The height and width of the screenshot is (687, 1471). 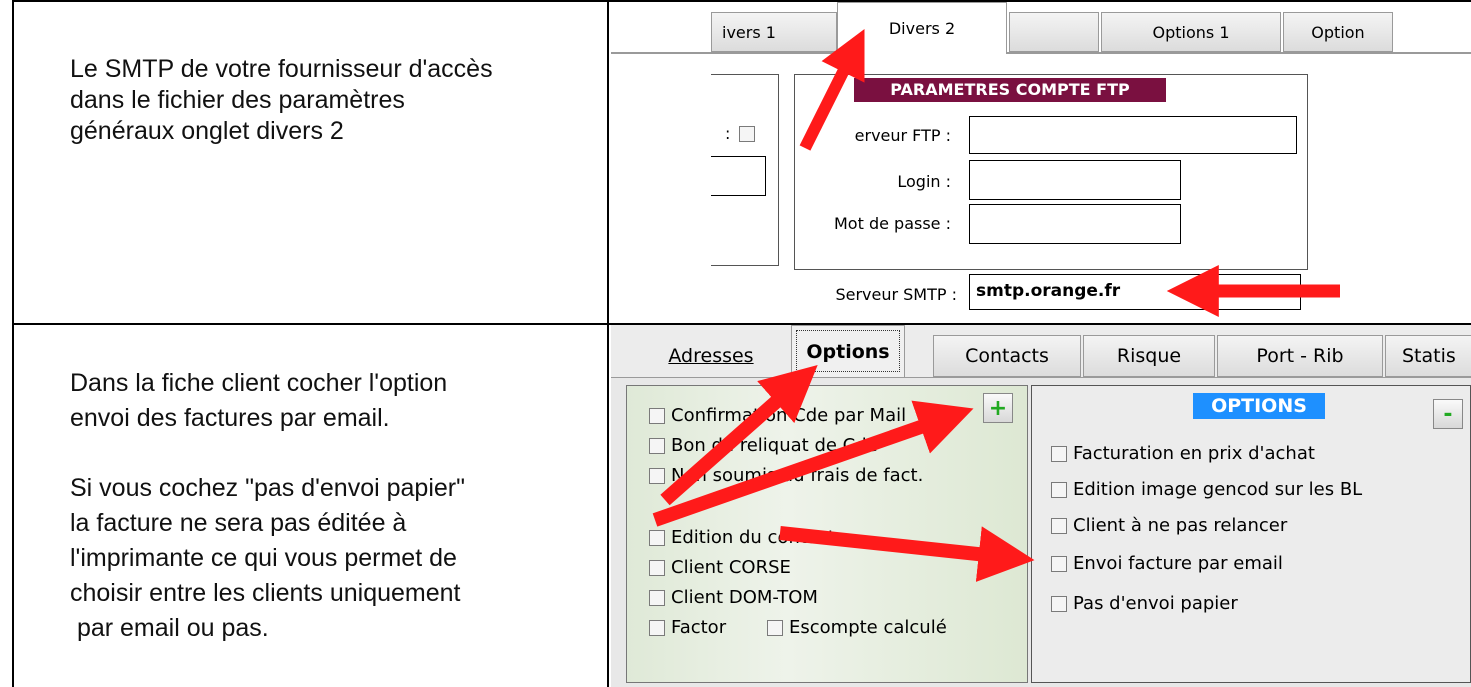 What do you see at coordinates (832, 89) in the screenshot?
I see `arrow-to-divers2-tab` at bounding box center [832, 89].